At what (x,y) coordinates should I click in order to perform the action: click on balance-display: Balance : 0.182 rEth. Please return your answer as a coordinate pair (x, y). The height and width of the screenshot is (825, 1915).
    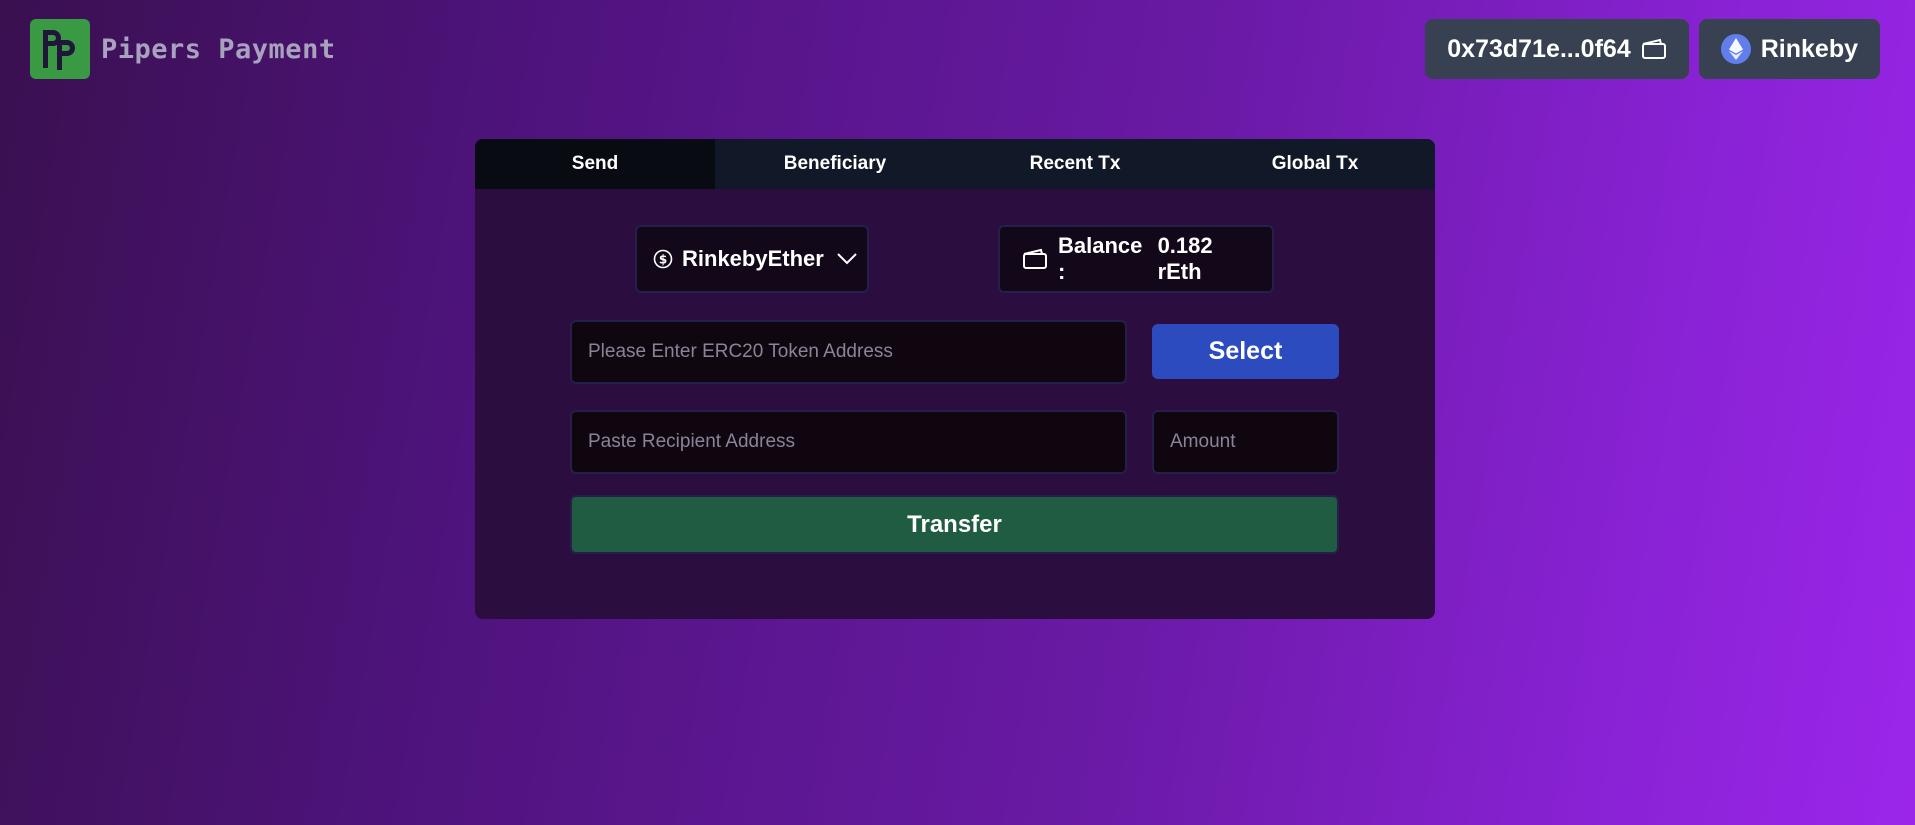
    Looking at the image, I should click on (1136, 259).